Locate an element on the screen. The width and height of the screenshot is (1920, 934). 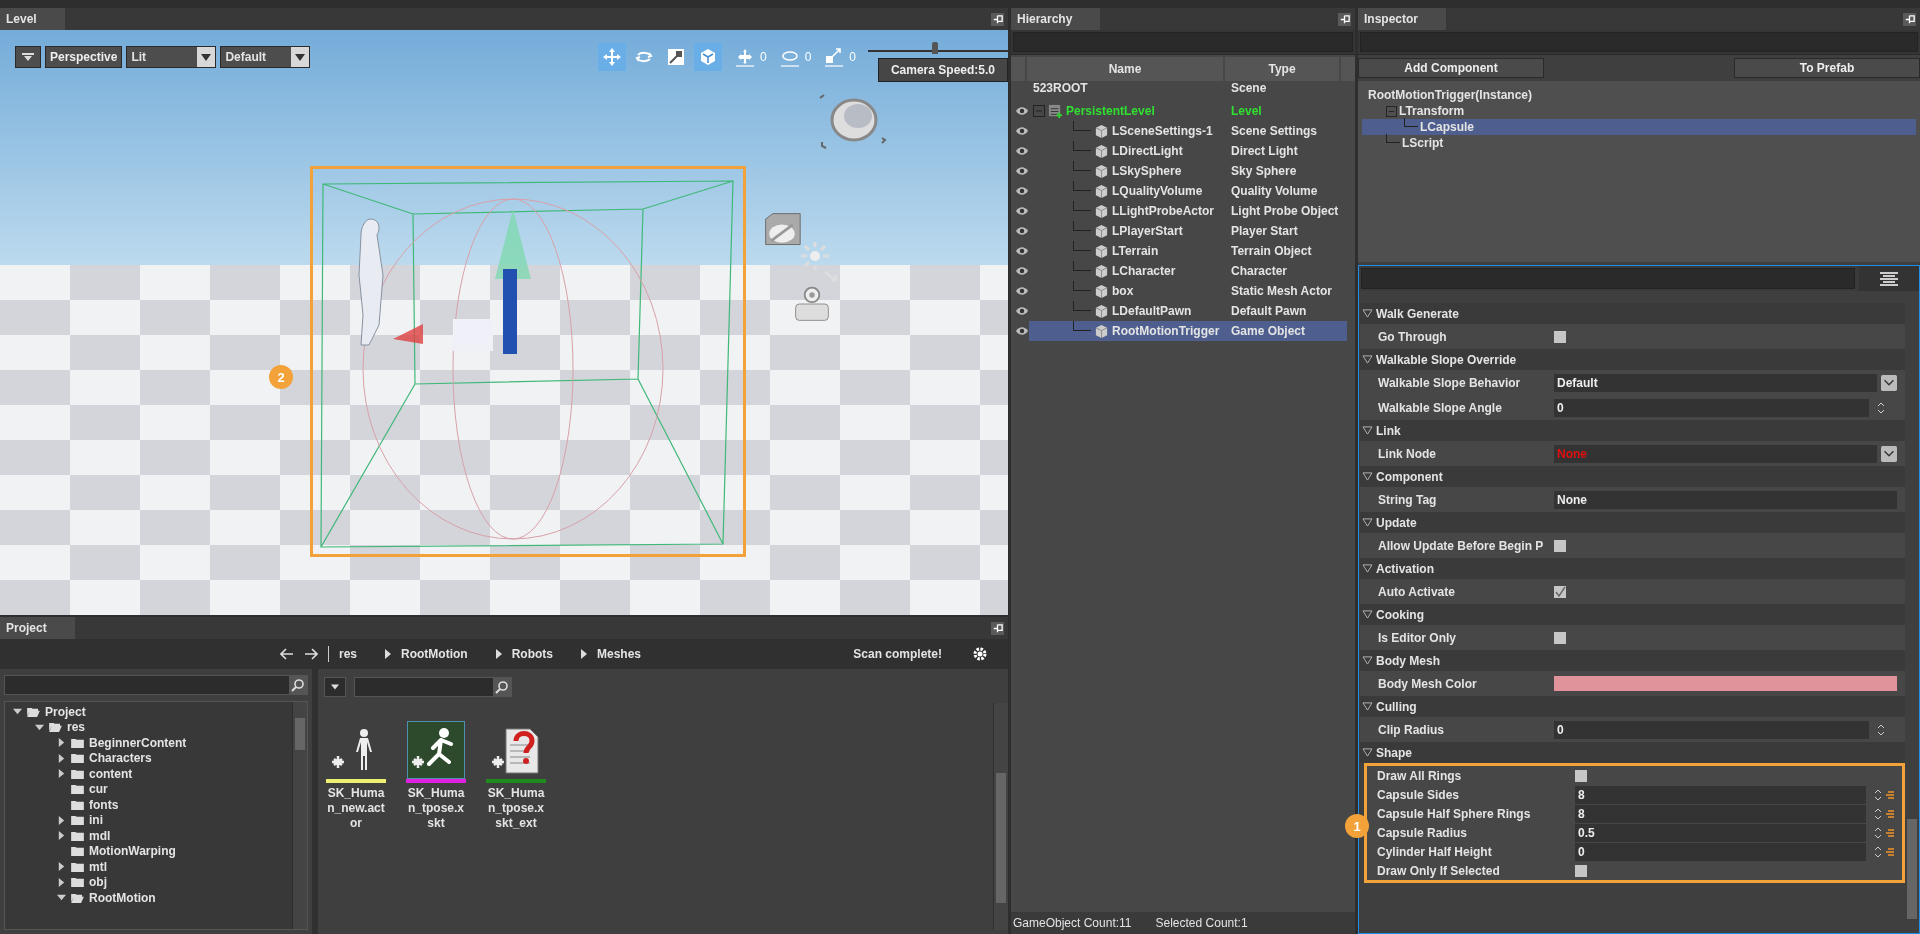
hierarchy-row: LCharacter Character is located at coordinates (1188, 271).